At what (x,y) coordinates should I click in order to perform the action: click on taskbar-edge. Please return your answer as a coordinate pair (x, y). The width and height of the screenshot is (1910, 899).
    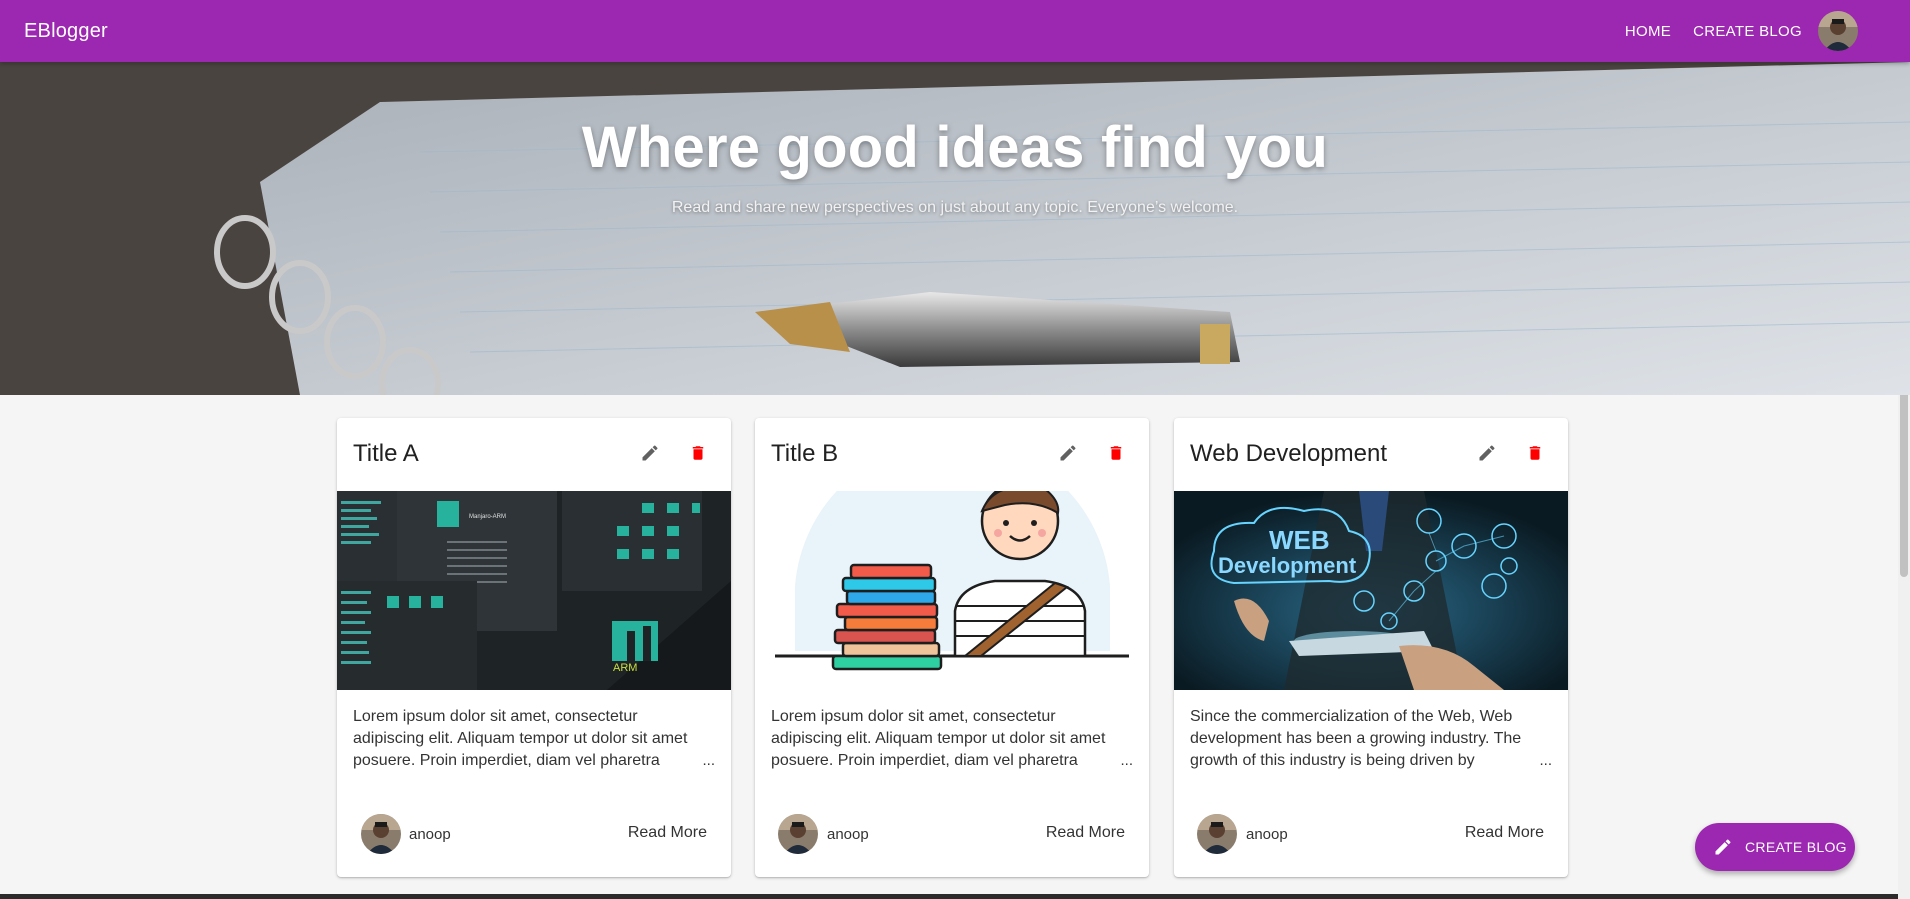
    Looking at the image, I should click on (949, 896).